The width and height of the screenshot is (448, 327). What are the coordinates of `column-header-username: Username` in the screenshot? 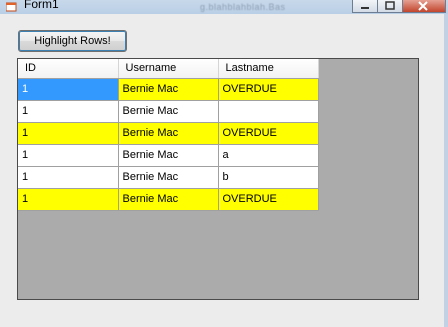 It's located at (168, 69).